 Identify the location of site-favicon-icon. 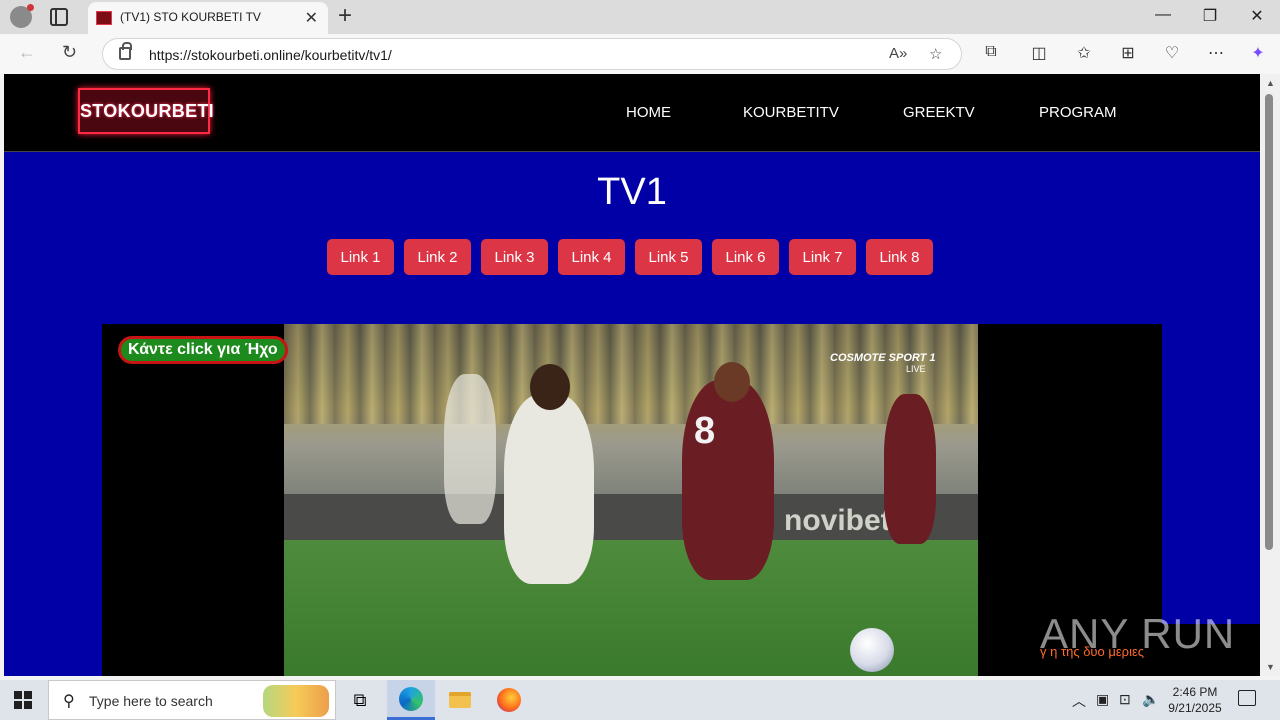
(104, 18).